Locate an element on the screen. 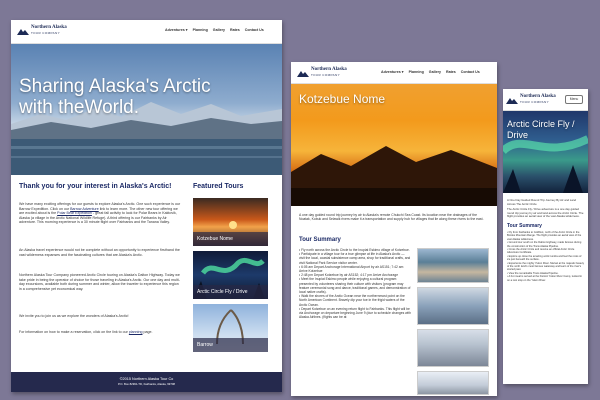 This screenshot has height=400, width=600. tour-card-arctic-circle: Arctic Circle Fly / Drive is located at coordinates (230, 275).